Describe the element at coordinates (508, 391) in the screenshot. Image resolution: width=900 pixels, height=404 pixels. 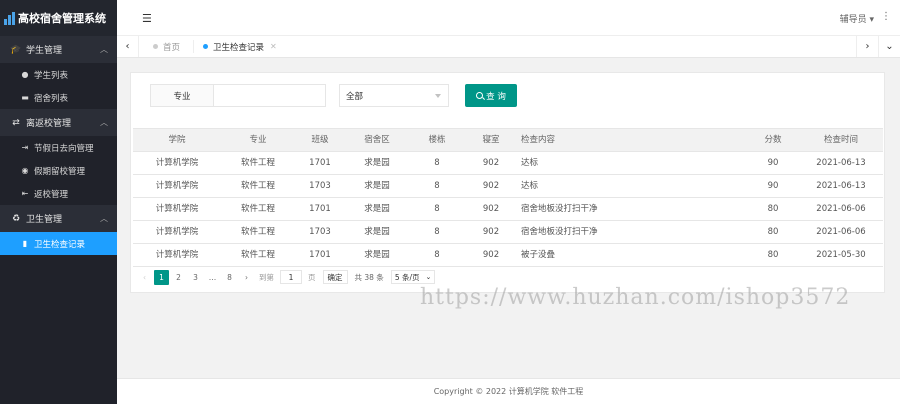
I see `footer: Copyright © 2022 计算机学院 软件工程` at that location.